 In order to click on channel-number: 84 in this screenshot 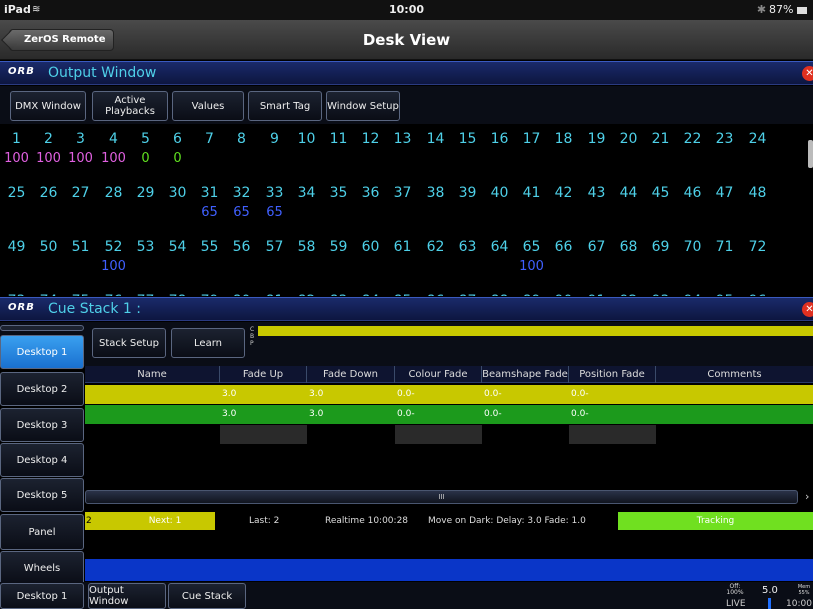, I will do `click(370, 294)`.